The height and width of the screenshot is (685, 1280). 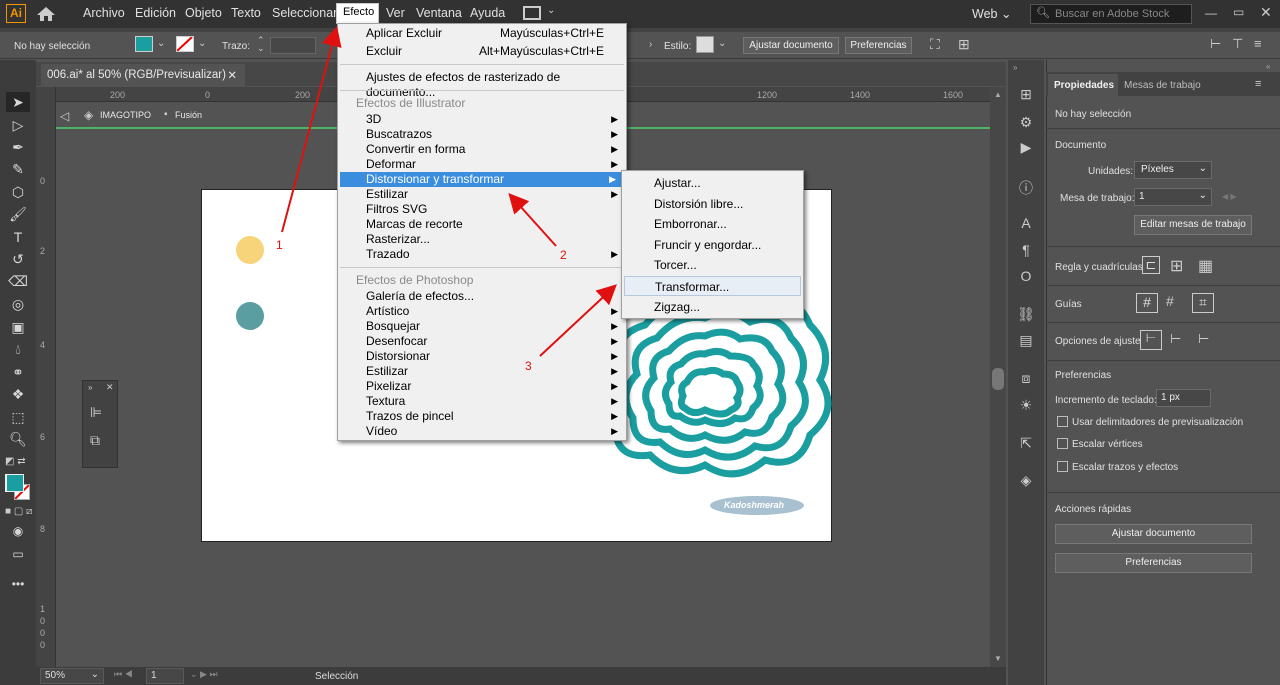 I want to click on align-center-icon: ⊤, so click(x=1237, y=44).